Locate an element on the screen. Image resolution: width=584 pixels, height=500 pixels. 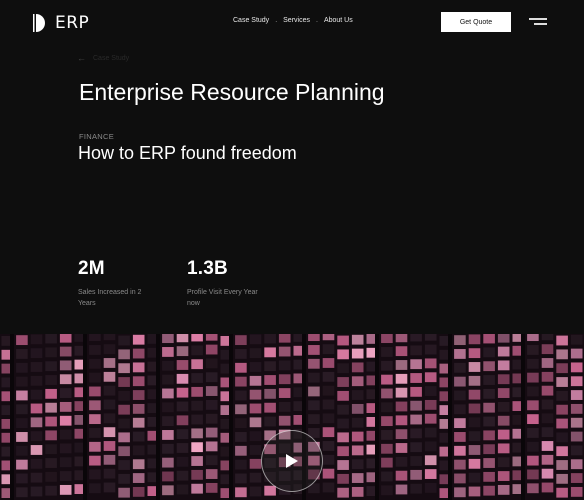
category-label: FINANCE is located at coordinates (97, 136).